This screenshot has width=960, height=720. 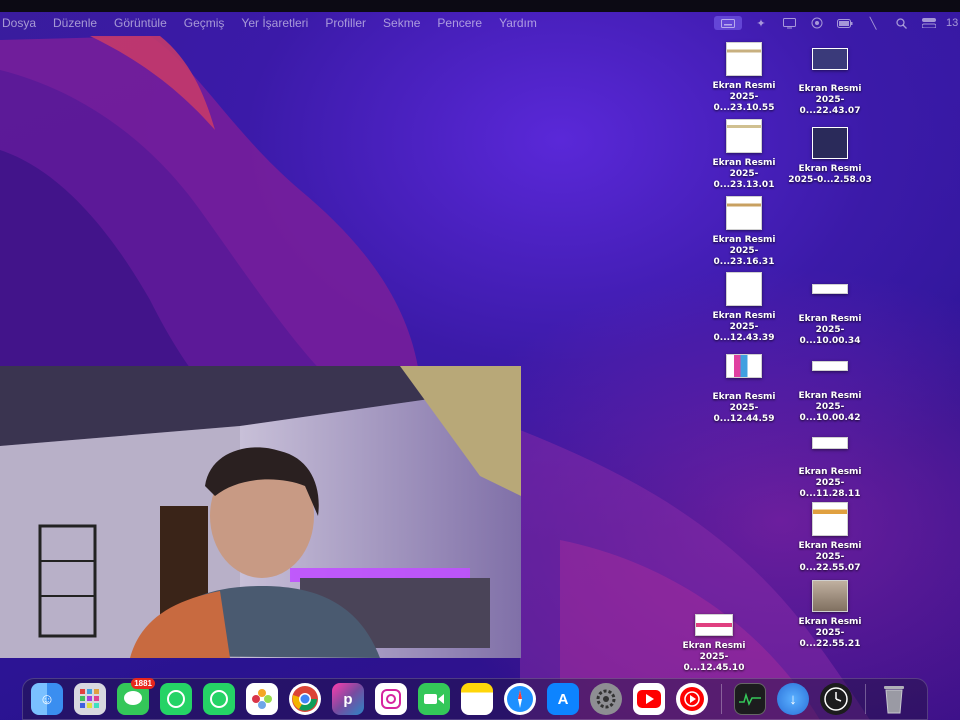 I want to click on file-date: 2025-0...22.55.21, so click(x=830, y=638).